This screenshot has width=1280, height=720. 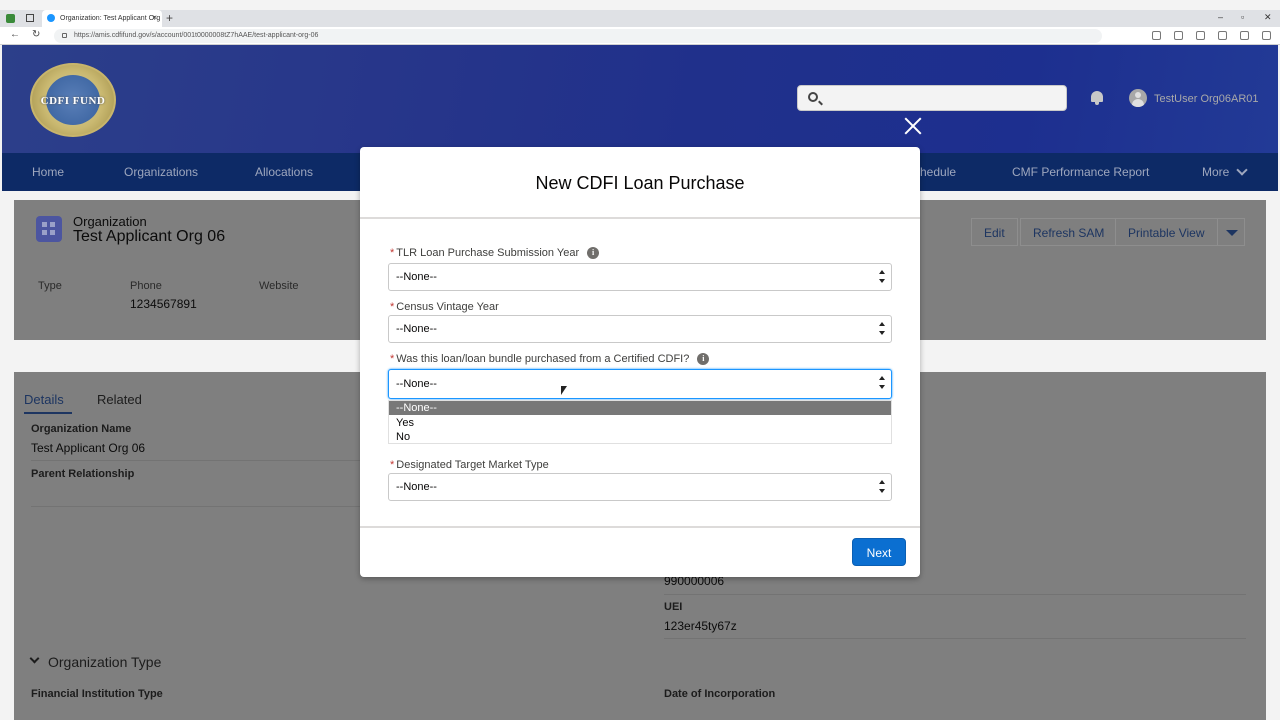 I want to click on modal-footer, so click(x=640, y=551).